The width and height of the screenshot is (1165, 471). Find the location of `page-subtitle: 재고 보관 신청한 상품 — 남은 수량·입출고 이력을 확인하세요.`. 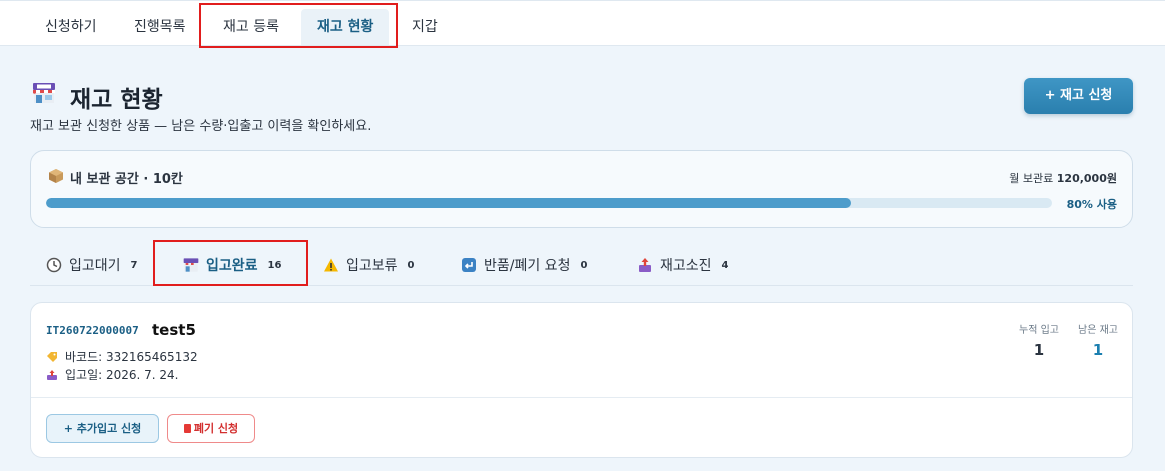

page-subtitle: 재고 보관 신청한 상품 — 남은 수량·입출고 이력을 확인하세요. is located at coordinates (201, 126).